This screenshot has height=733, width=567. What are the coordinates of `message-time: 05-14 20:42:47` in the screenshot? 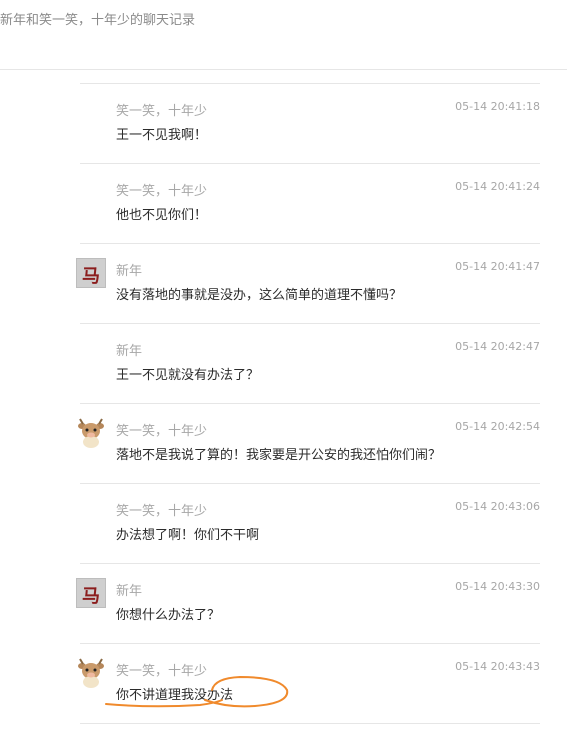 It's located at (497, 346).